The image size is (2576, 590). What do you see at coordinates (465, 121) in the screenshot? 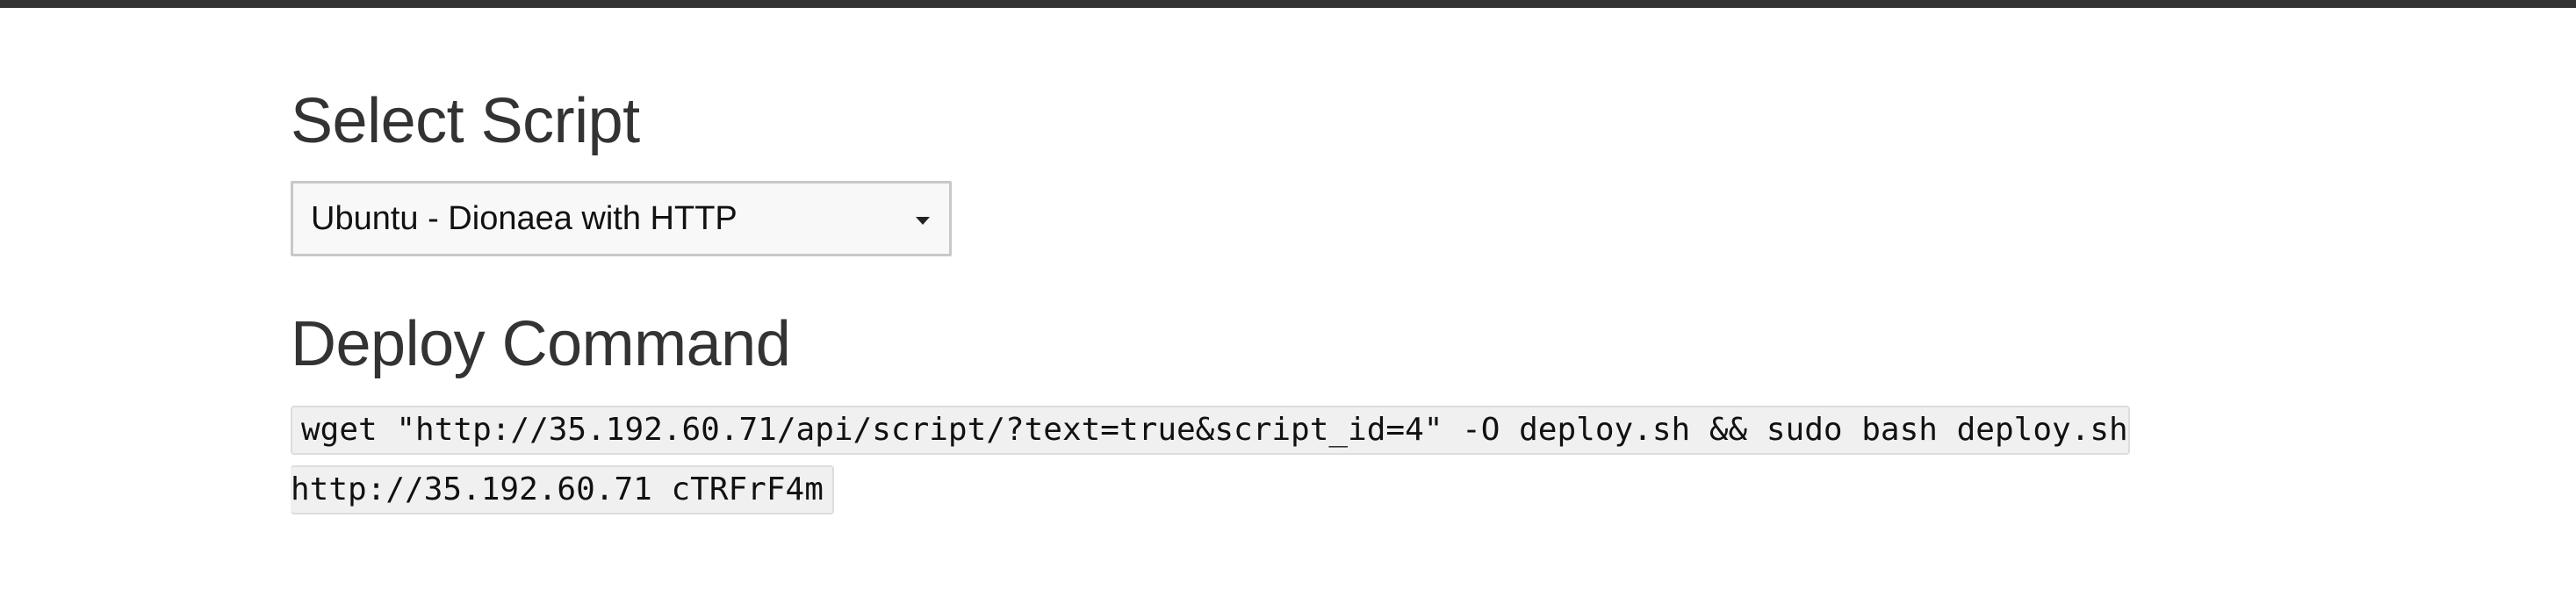
I see `select-script-heading: Select Script` at bounding box center [465, 121].